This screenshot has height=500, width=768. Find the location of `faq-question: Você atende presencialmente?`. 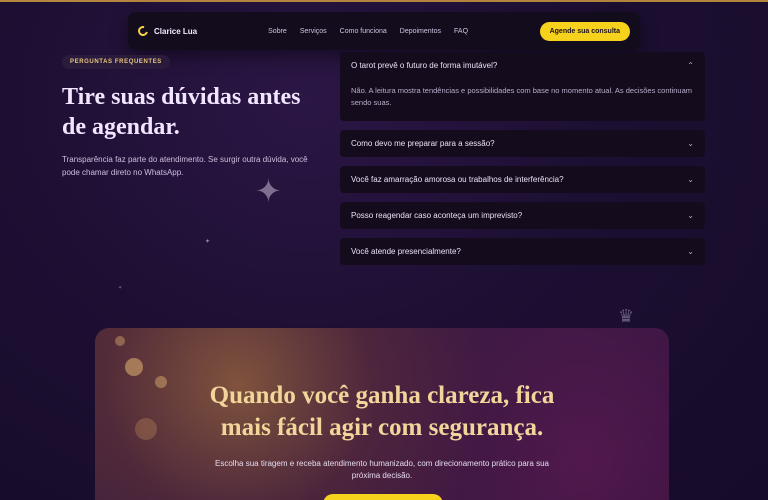

faq-question: Você atende presencialmente? is located at coordinates (406, 251).